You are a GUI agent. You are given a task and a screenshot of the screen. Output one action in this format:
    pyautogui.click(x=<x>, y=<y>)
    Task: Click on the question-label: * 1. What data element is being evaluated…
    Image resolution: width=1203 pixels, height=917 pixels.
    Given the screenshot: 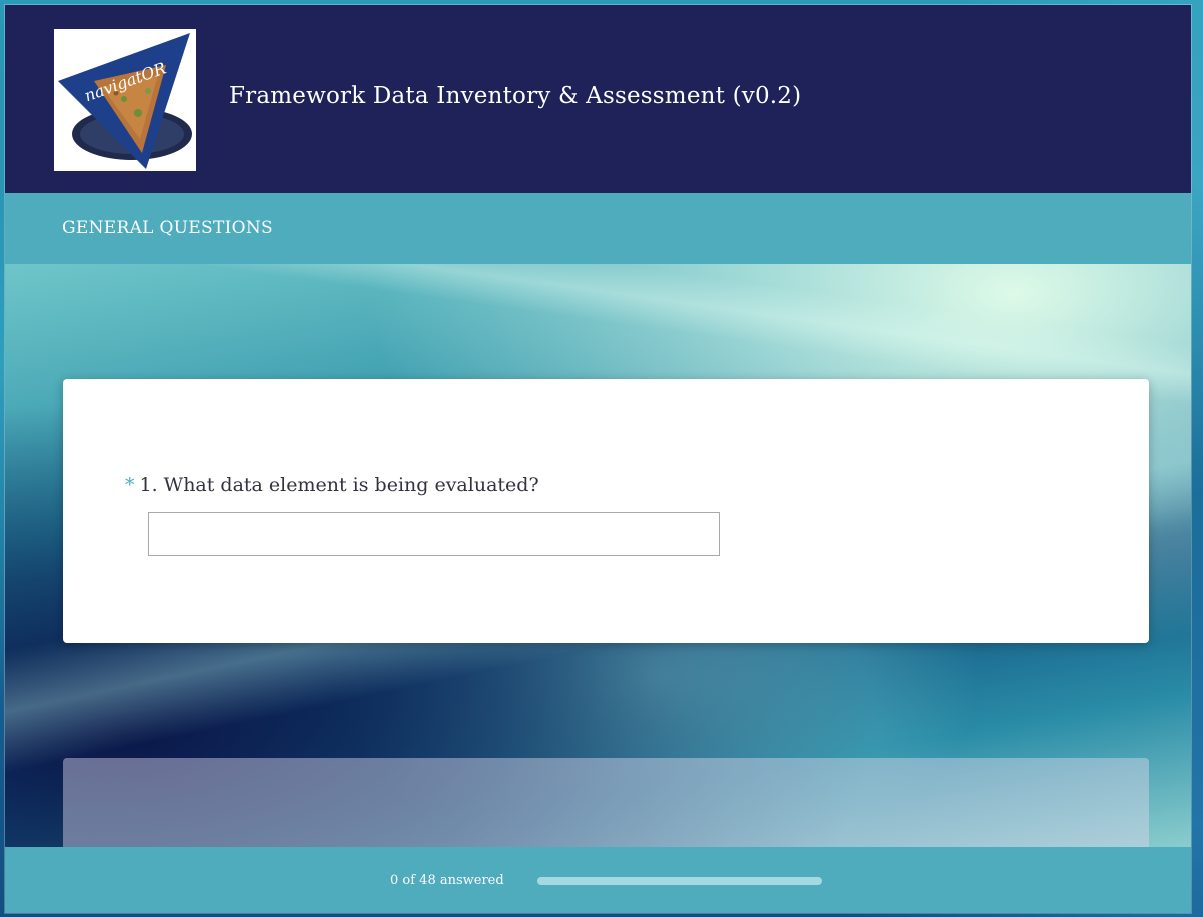 What is the action you would take?
    pyautogui.click(x=332, y=485)
    